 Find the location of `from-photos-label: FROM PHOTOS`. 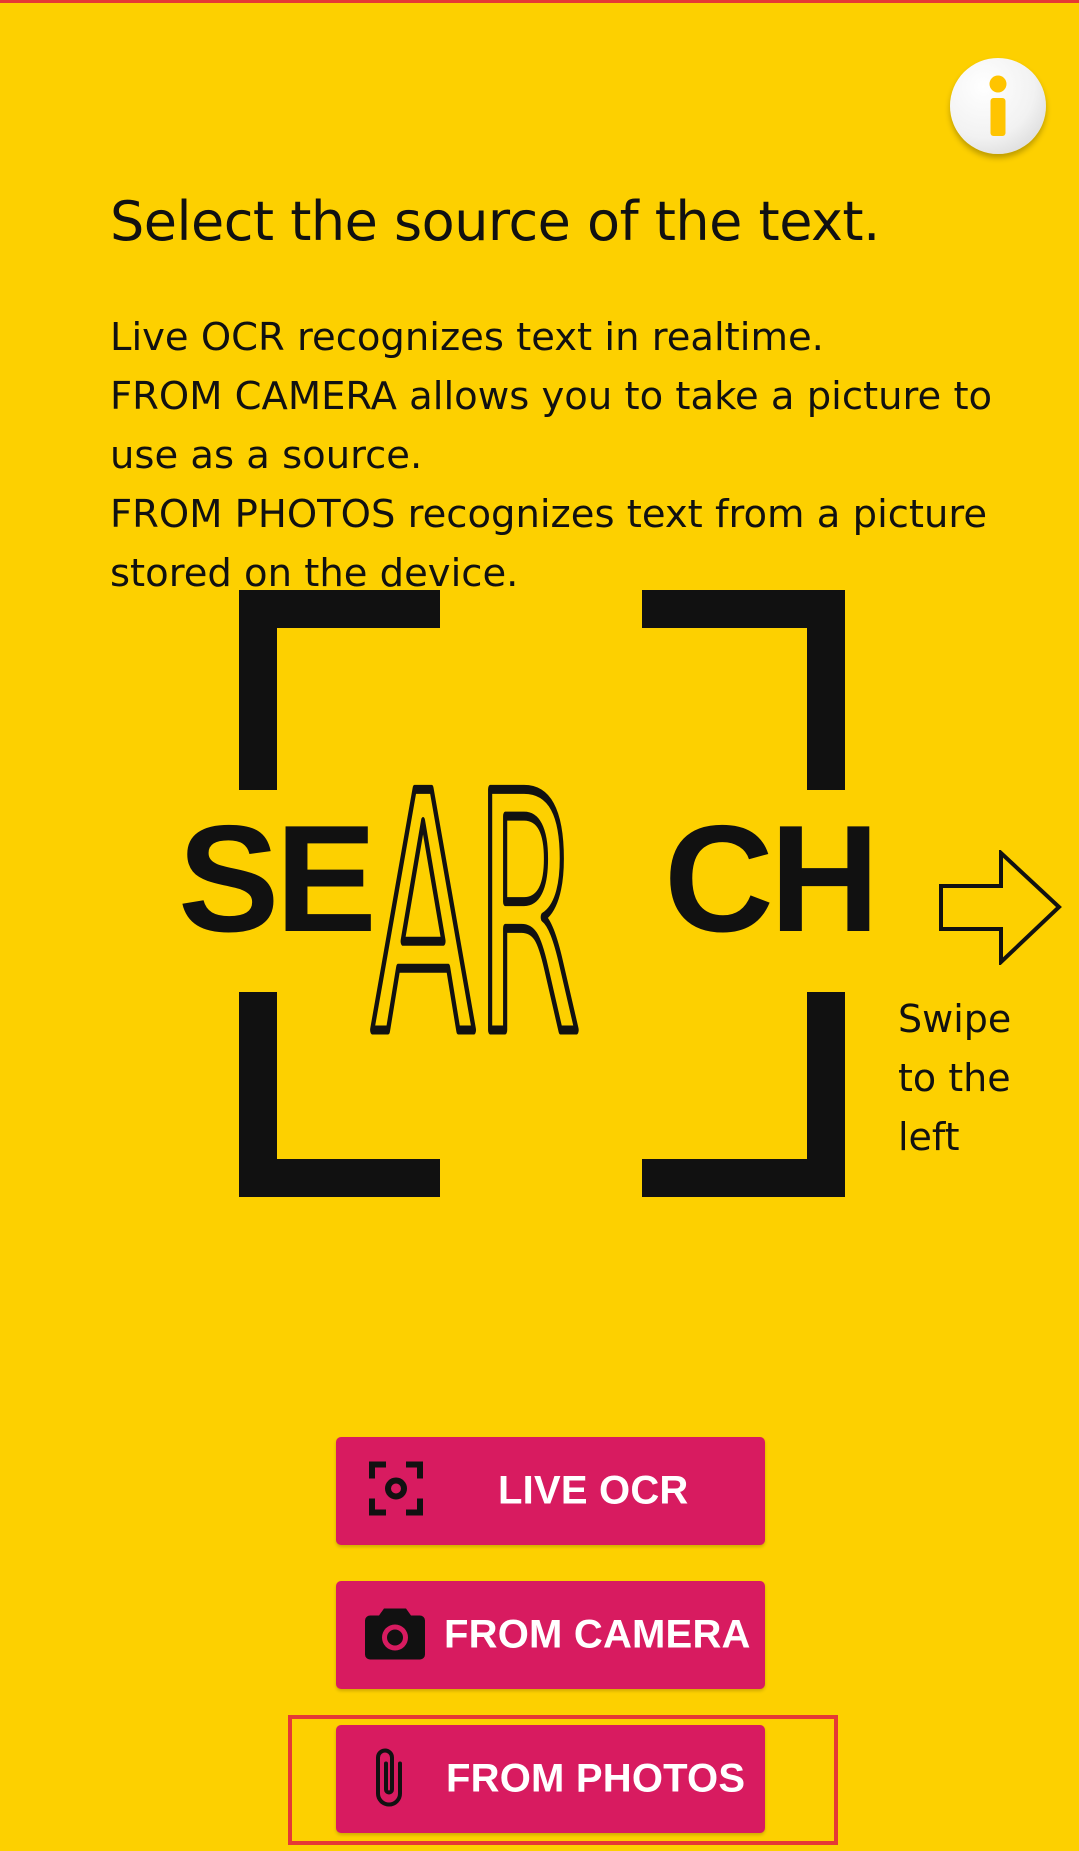

from-photos-label: FROM PHOTOS is located at coordinates (596, 1778).